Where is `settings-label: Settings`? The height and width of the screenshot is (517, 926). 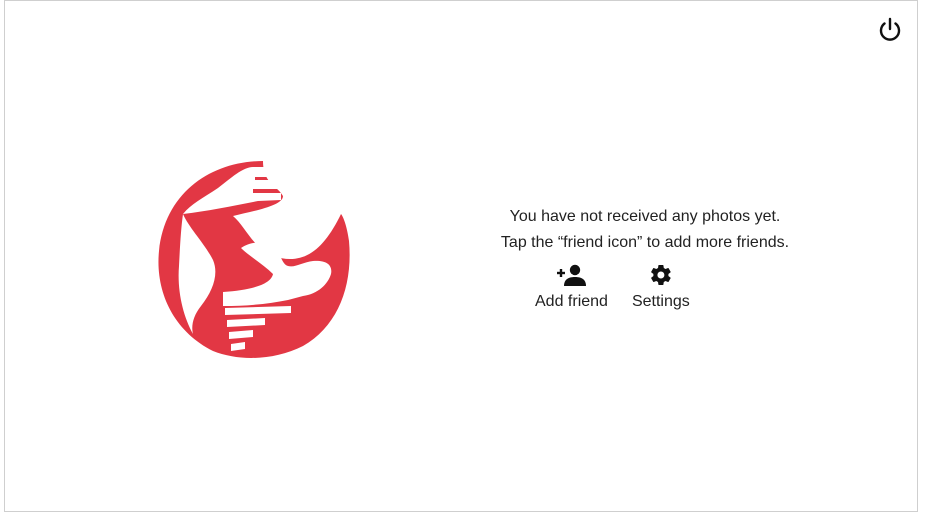
settings-label: Settings is located at coordinates (660, 301).